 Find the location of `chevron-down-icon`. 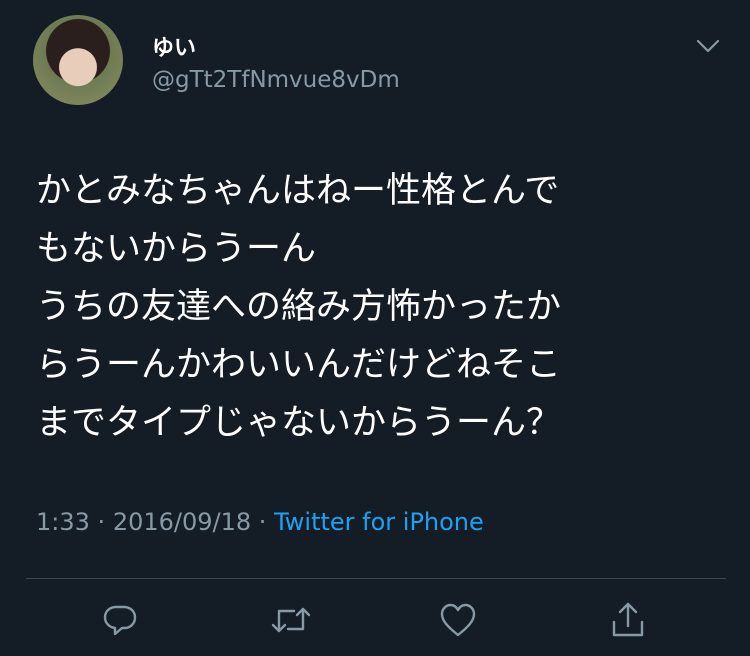

chevron-down-icon is located at coordinates (708, 46).